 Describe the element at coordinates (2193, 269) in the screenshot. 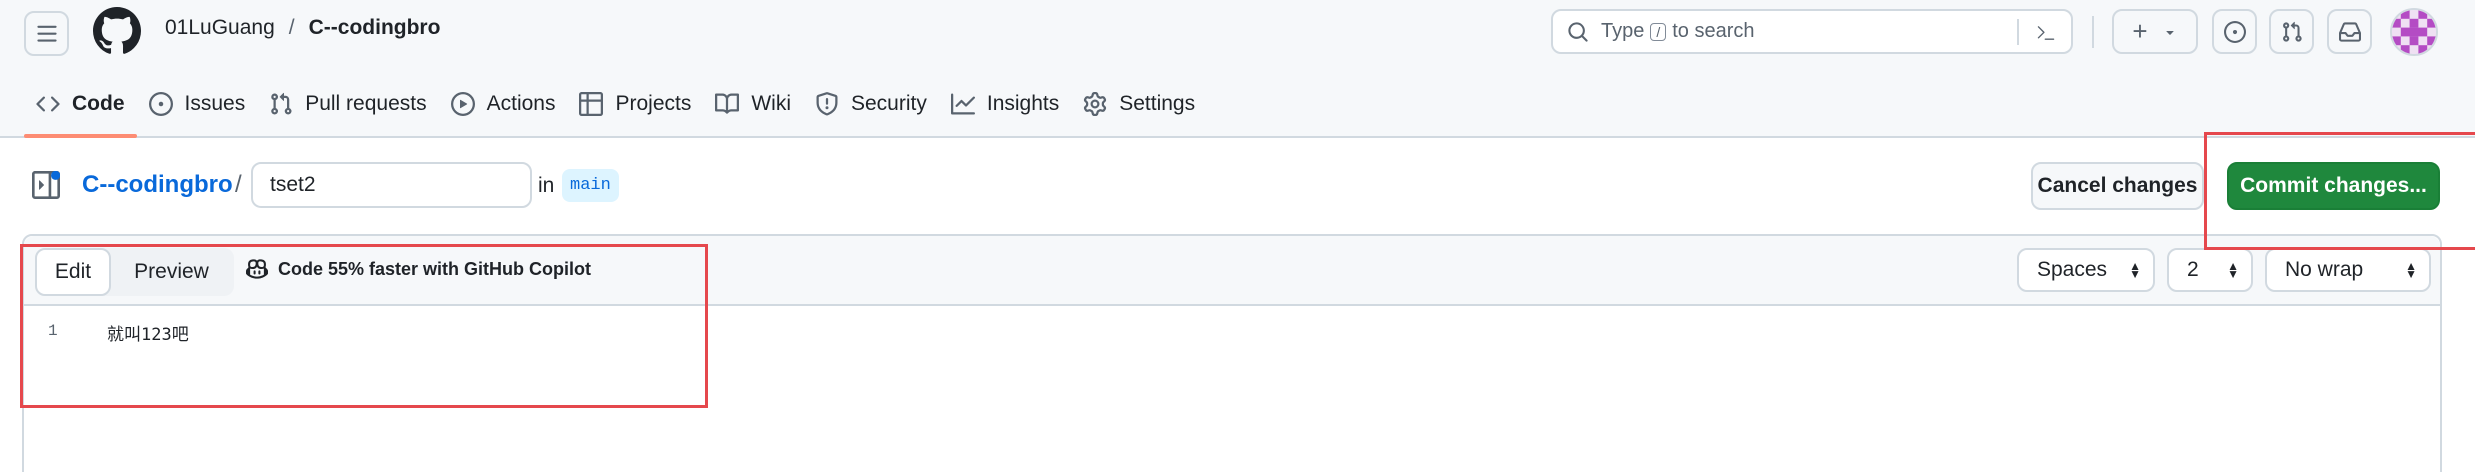

I see `indent-size-value: 2` at that location.